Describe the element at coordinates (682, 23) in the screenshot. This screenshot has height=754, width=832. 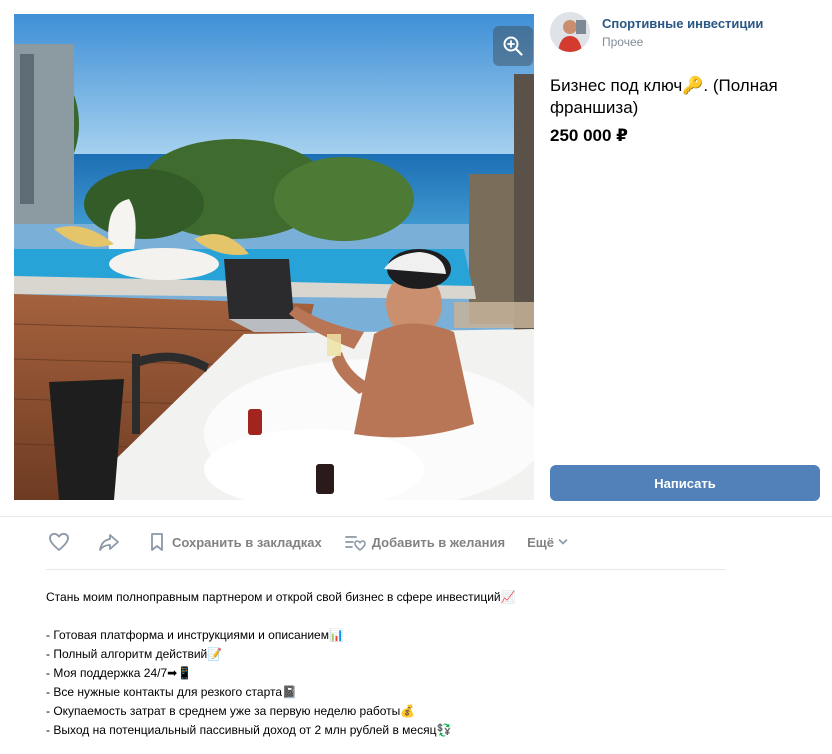
I see `seller-name-link: Спортивные инвестиции` at that location.